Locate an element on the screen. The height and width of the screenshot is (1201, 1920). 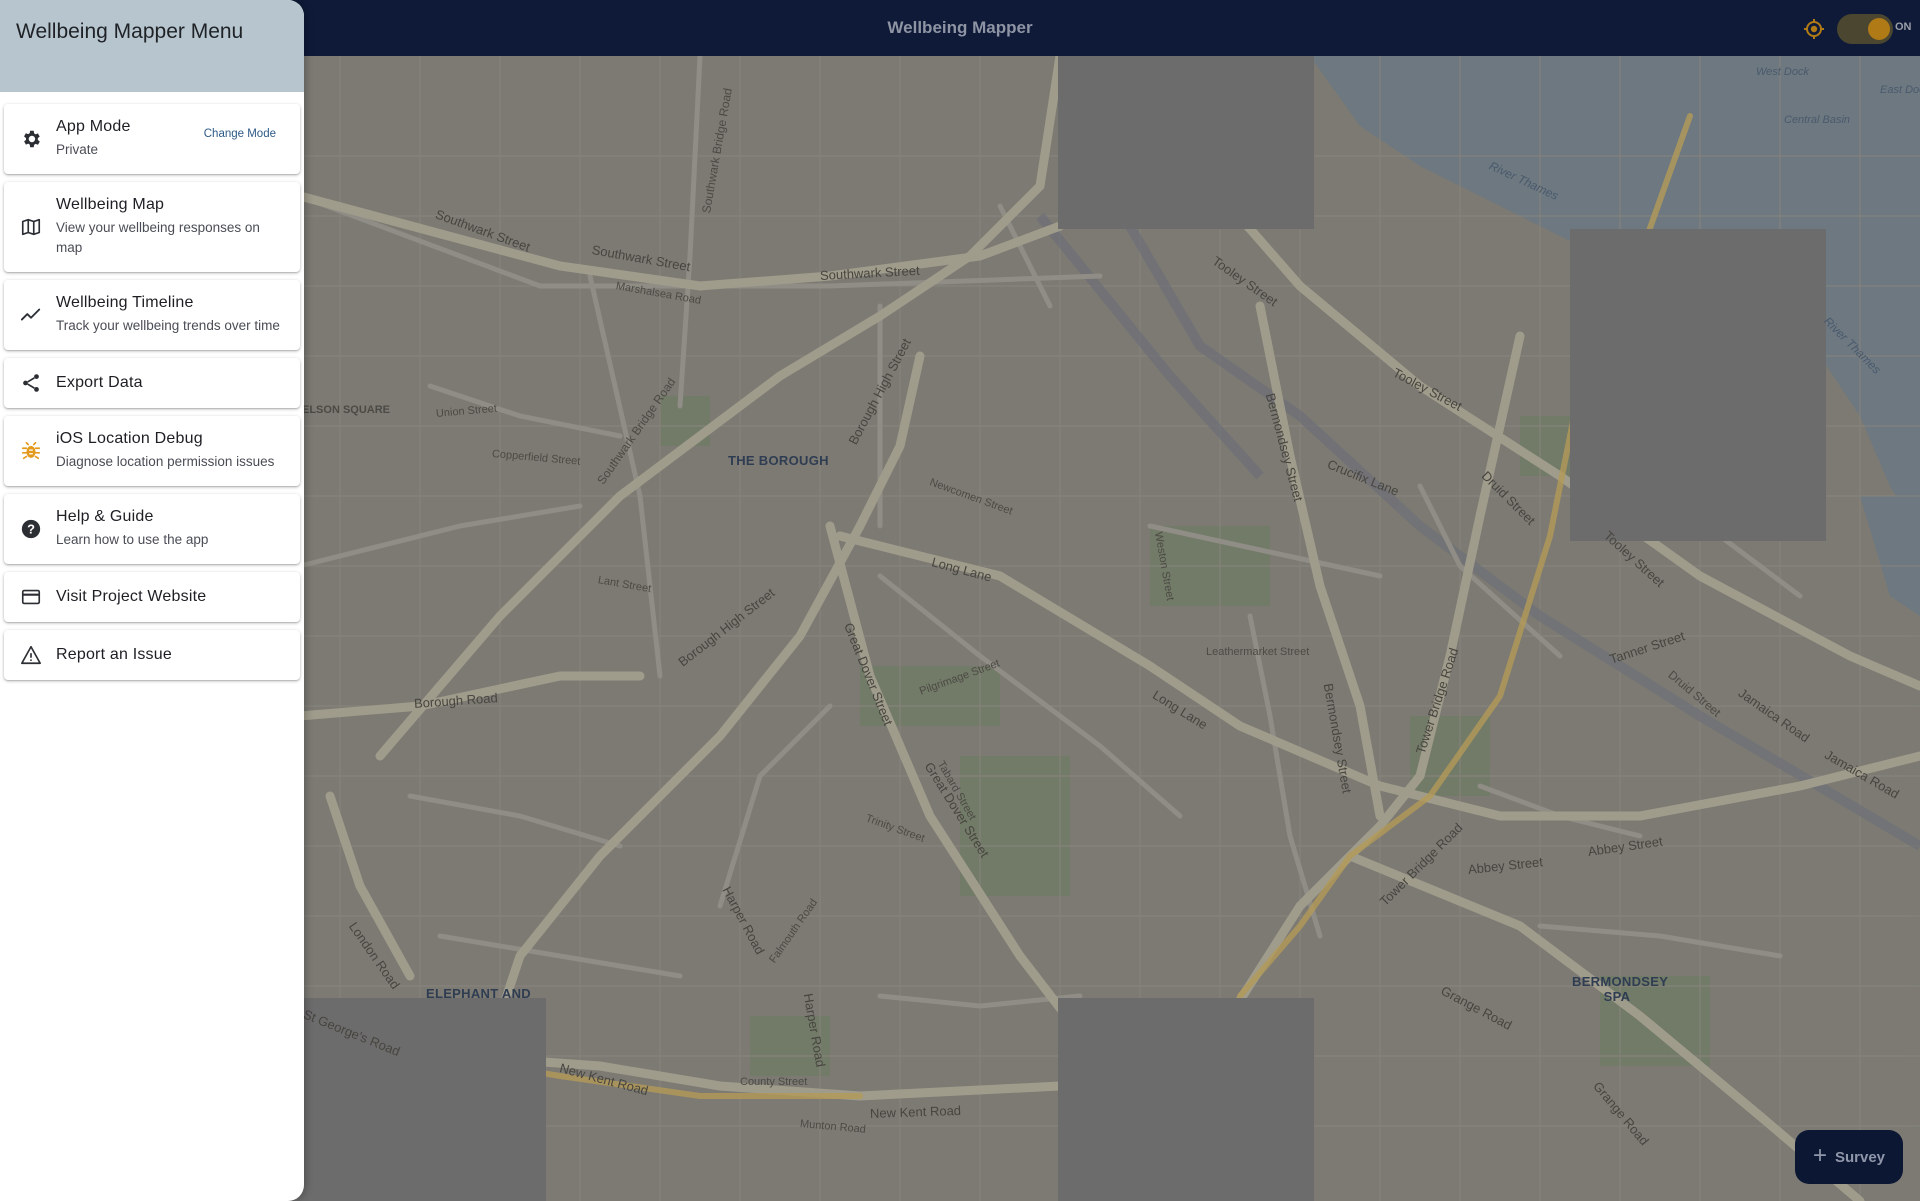
menu-item-subtitle: Private is located at coordinates (77, 149).